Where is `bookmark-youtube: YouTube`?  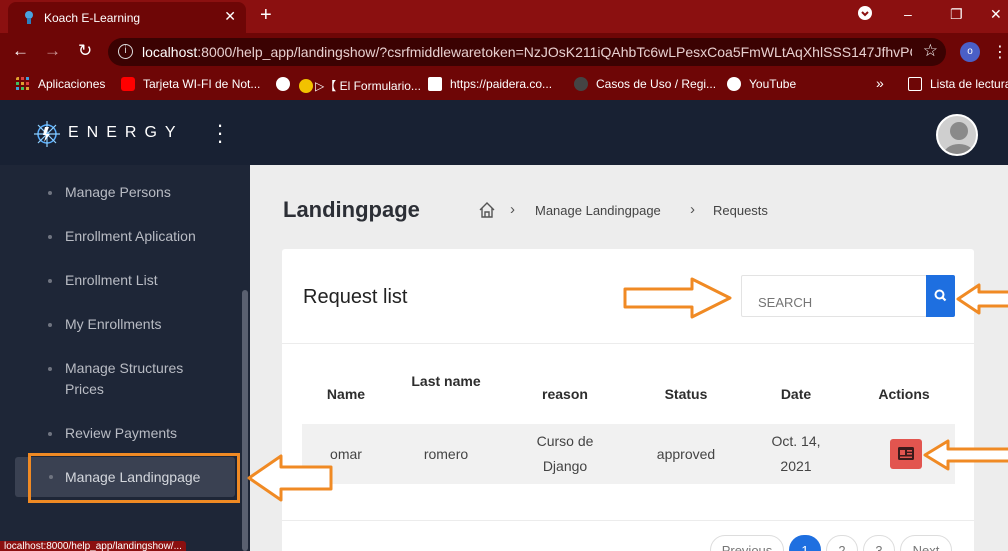
bookmark-youtube: YouTube is located at coordinates (761, 84).